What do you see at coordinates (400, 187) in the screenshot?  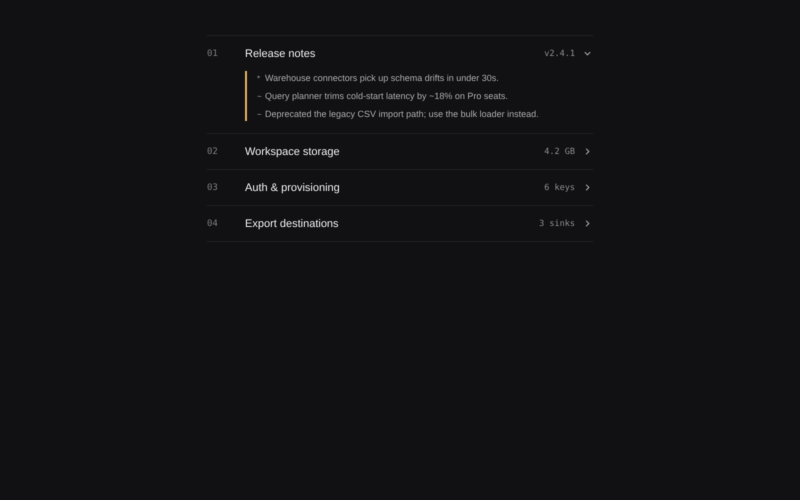 I see `section-header: 03 Auth & provisioning 6 keys` at bounding box center [400, 187].